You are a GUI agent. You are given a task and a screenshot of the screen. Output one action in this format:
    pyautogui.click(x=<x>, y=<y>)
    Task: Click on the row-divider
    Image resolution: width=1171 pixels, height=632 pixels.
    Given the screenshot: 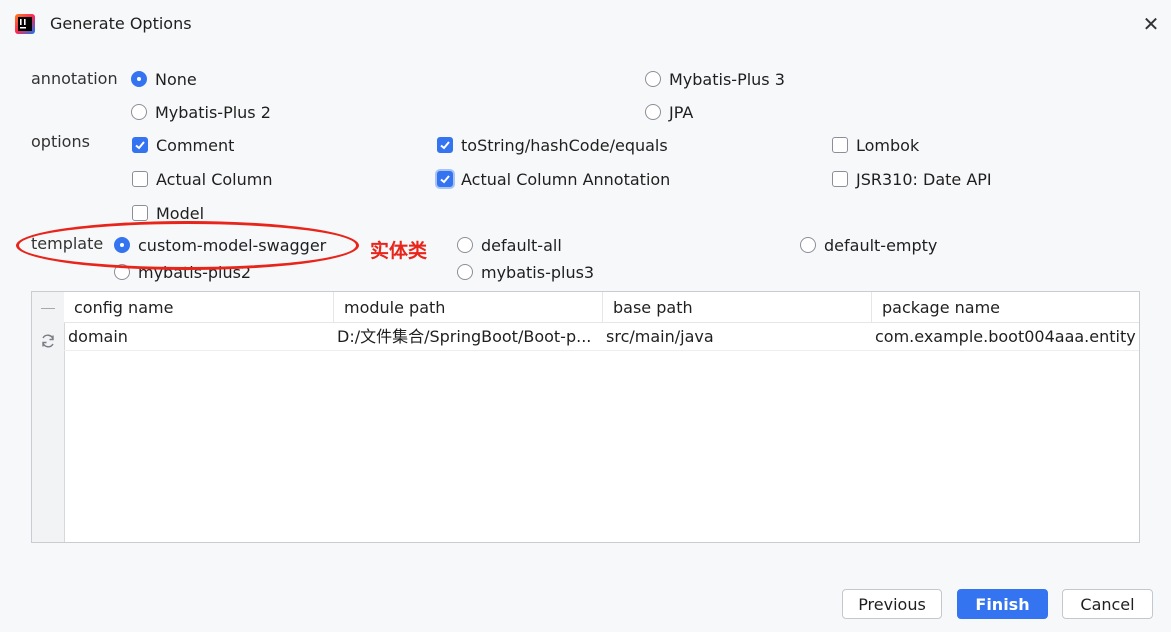 What is the action you would take?
    pyautogui.click(x=601, y=350)
    